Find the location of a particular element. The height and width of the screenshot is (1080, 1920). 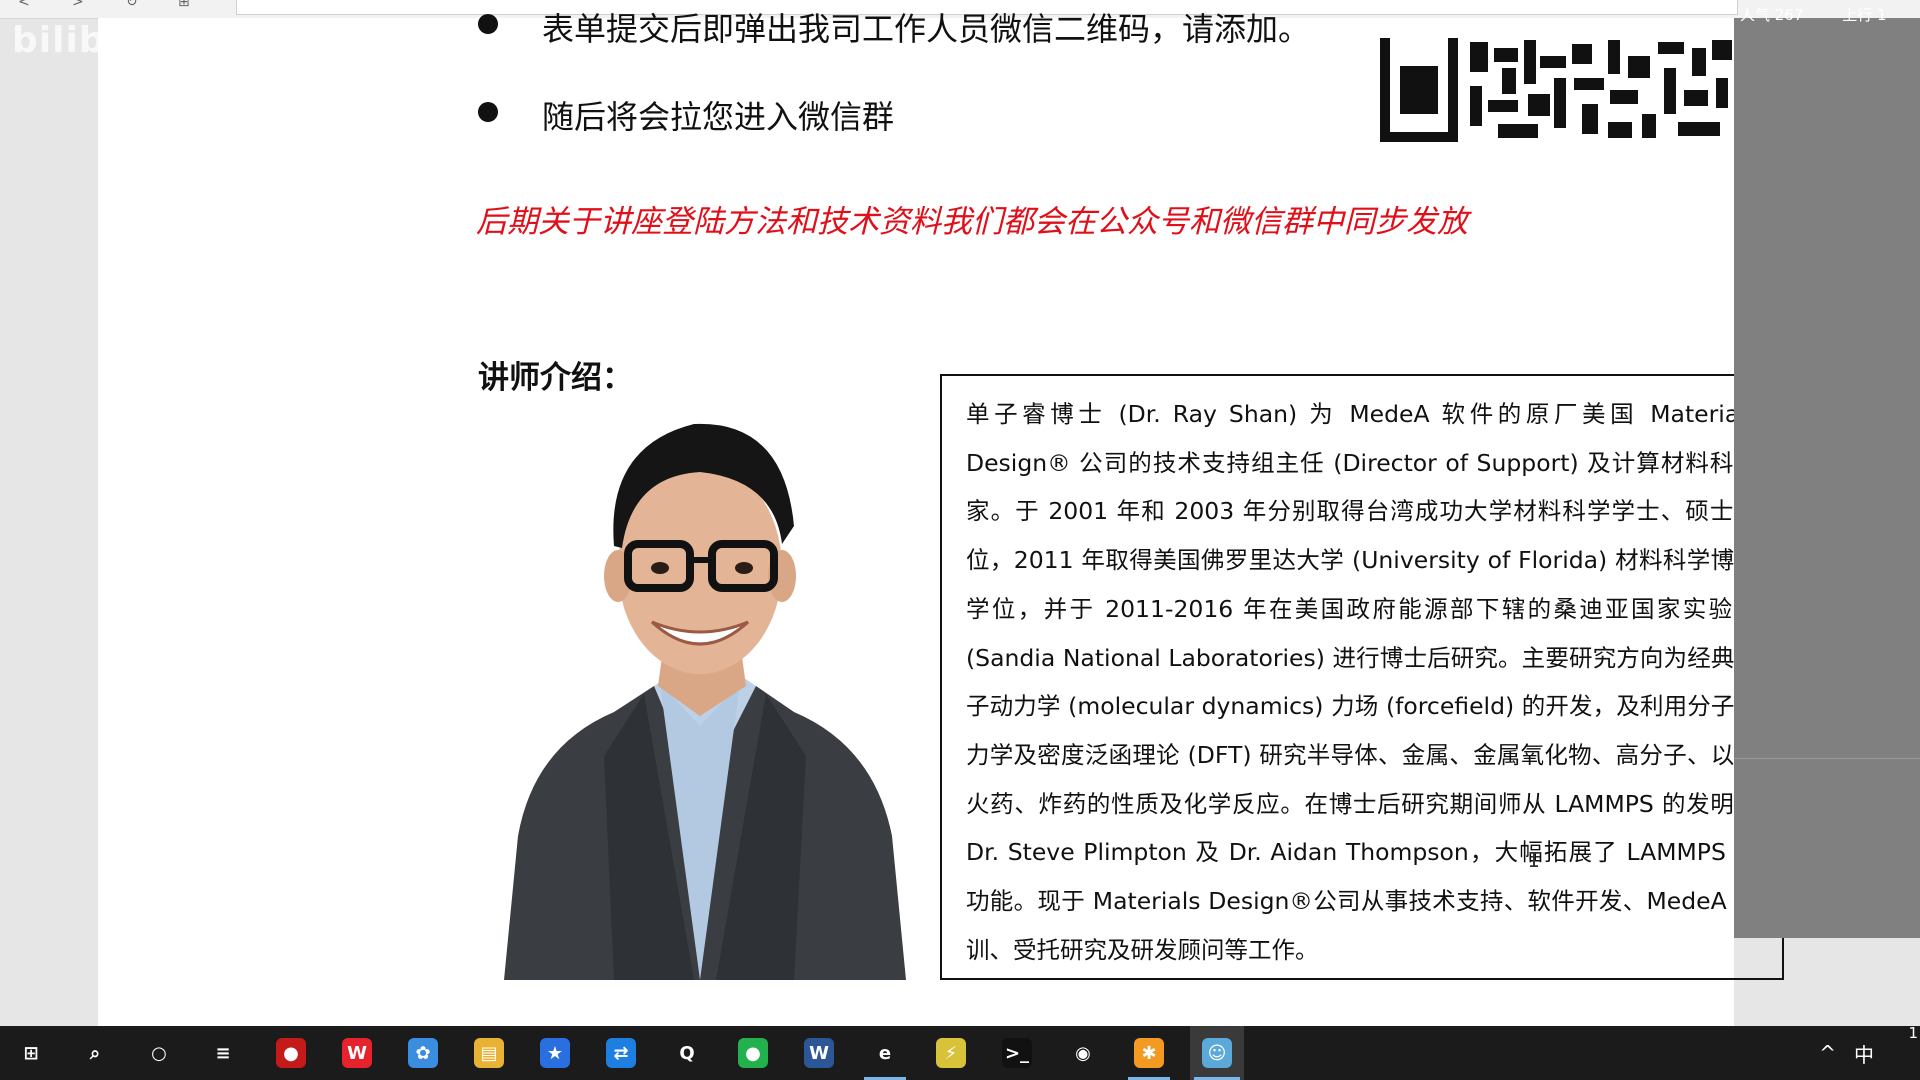

cortana-icon: ○ is located at coordinates (159, 1053).